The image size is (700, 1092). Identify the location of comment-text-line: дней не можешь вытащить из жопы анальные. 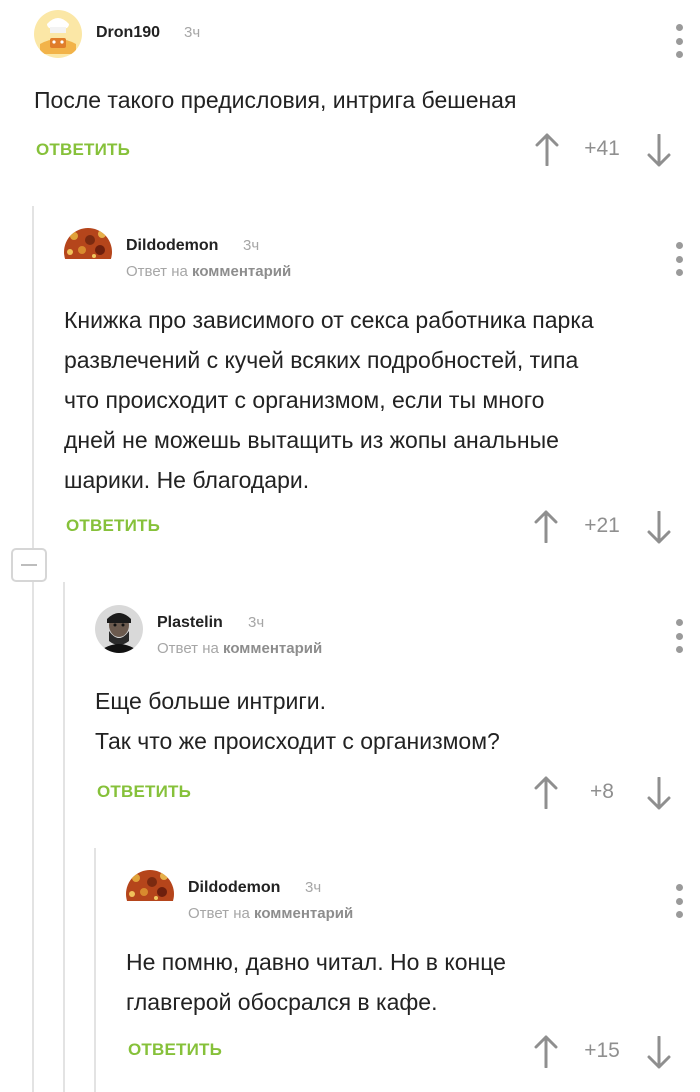
(311, 440).